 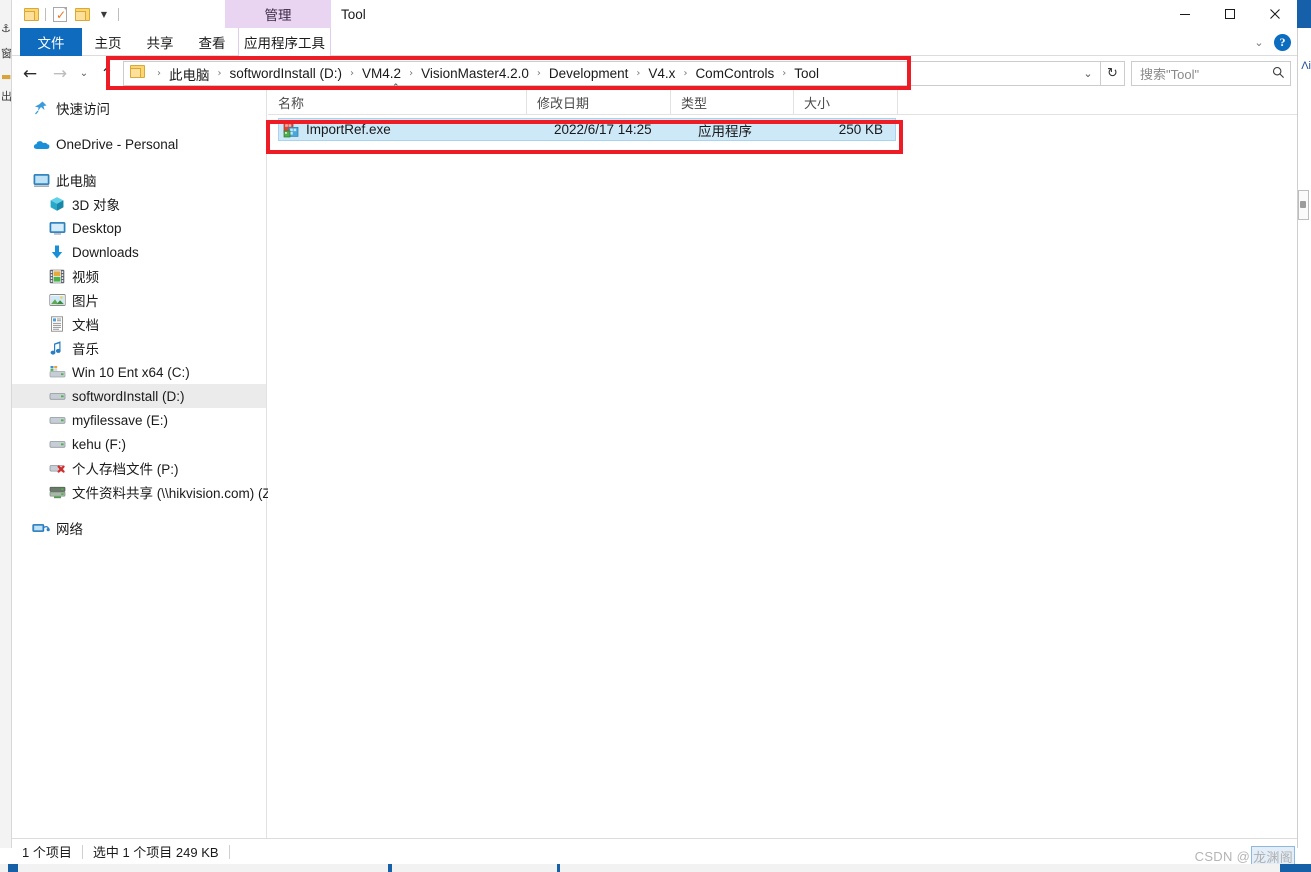 I want to click on search-box: 搜索"Tool", so click(x=1211, y=73).